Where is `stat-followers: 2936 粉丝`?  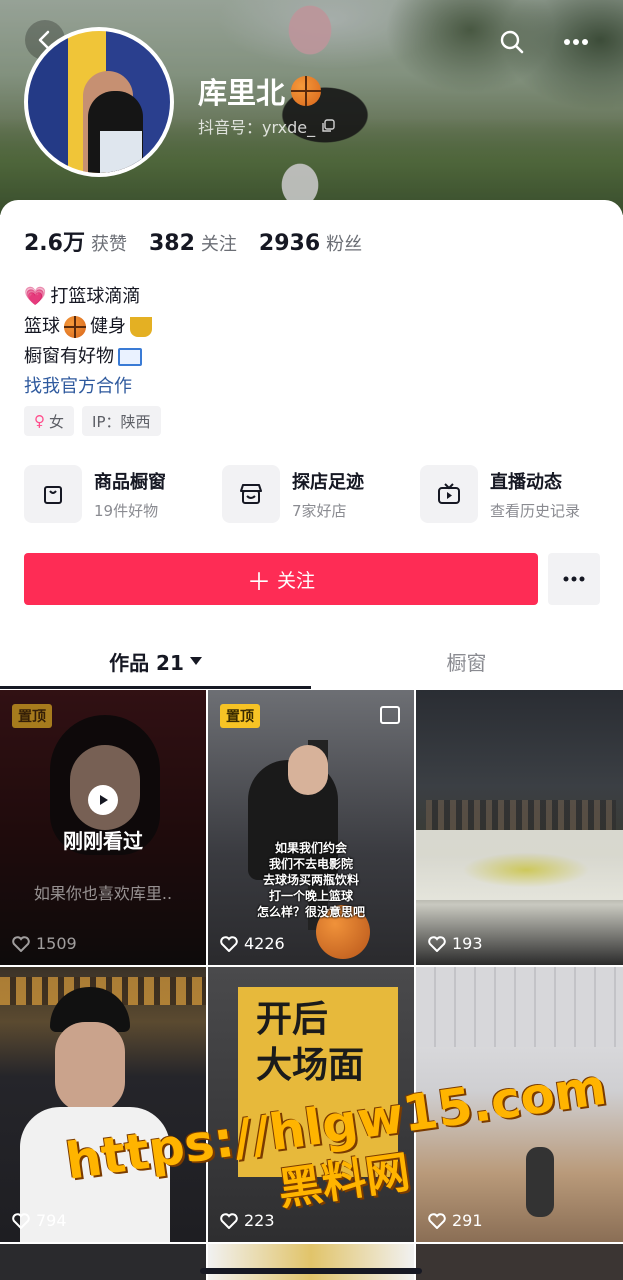
stat-followers: 2936 粉丝 is located at coordinates (310, 243).